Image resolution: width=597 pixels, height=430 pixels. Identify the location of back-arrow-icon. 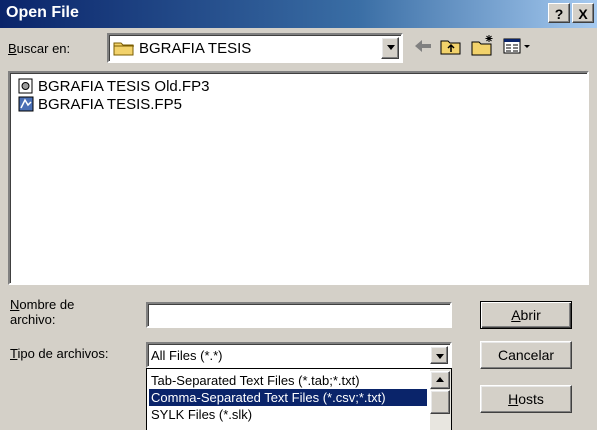
(423, 47).